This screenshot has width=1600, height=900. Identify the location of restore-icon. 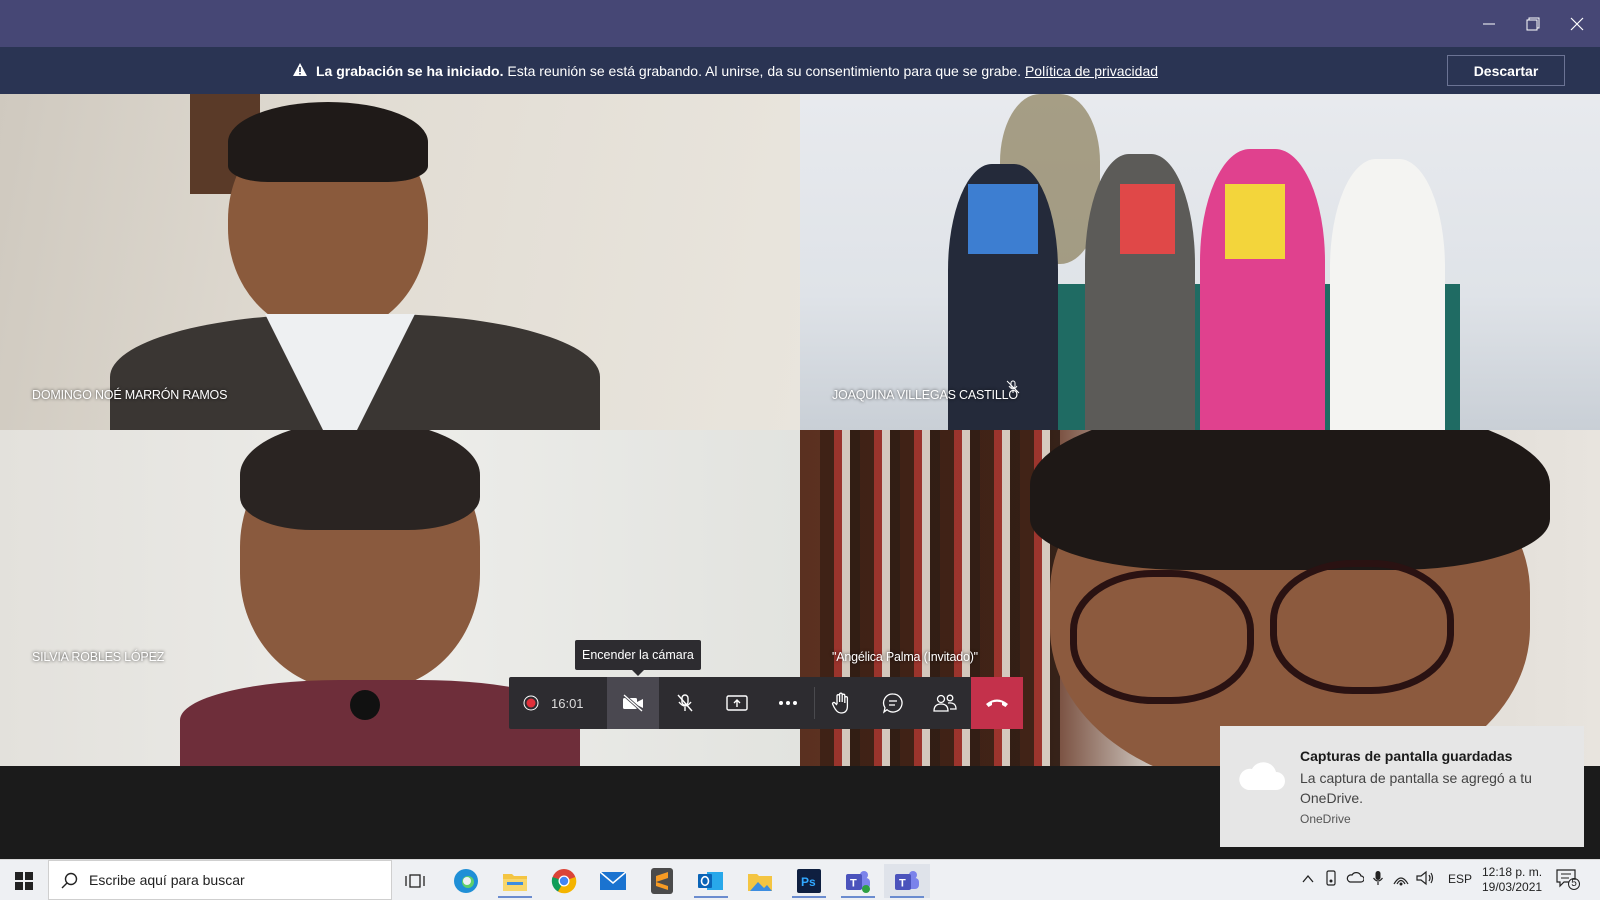
(1533, 24).